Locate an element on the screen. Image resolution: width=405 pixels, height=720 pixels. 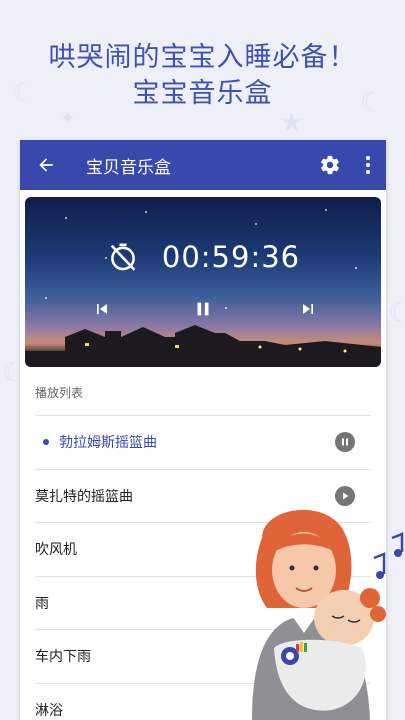
app-bar: 宝贝音乐盒 is located at coordinates (203, 165).